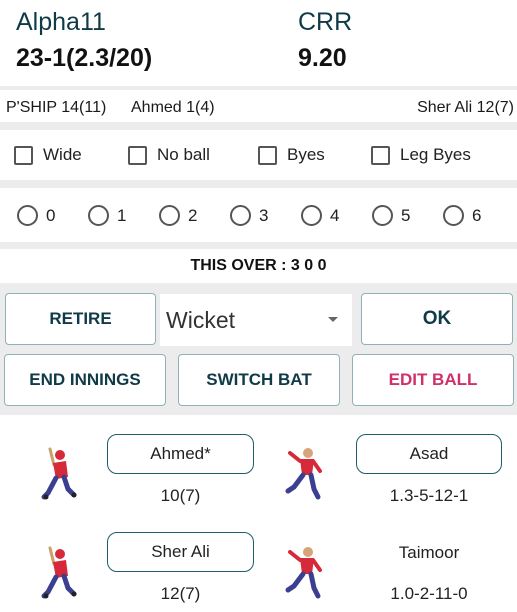 Image resolution: width=517 pixels, height=612 pixels. Describe the element at coordinates (256, 320) in the screenshot. I see `wicket-dropdown: Wicket` at that location.